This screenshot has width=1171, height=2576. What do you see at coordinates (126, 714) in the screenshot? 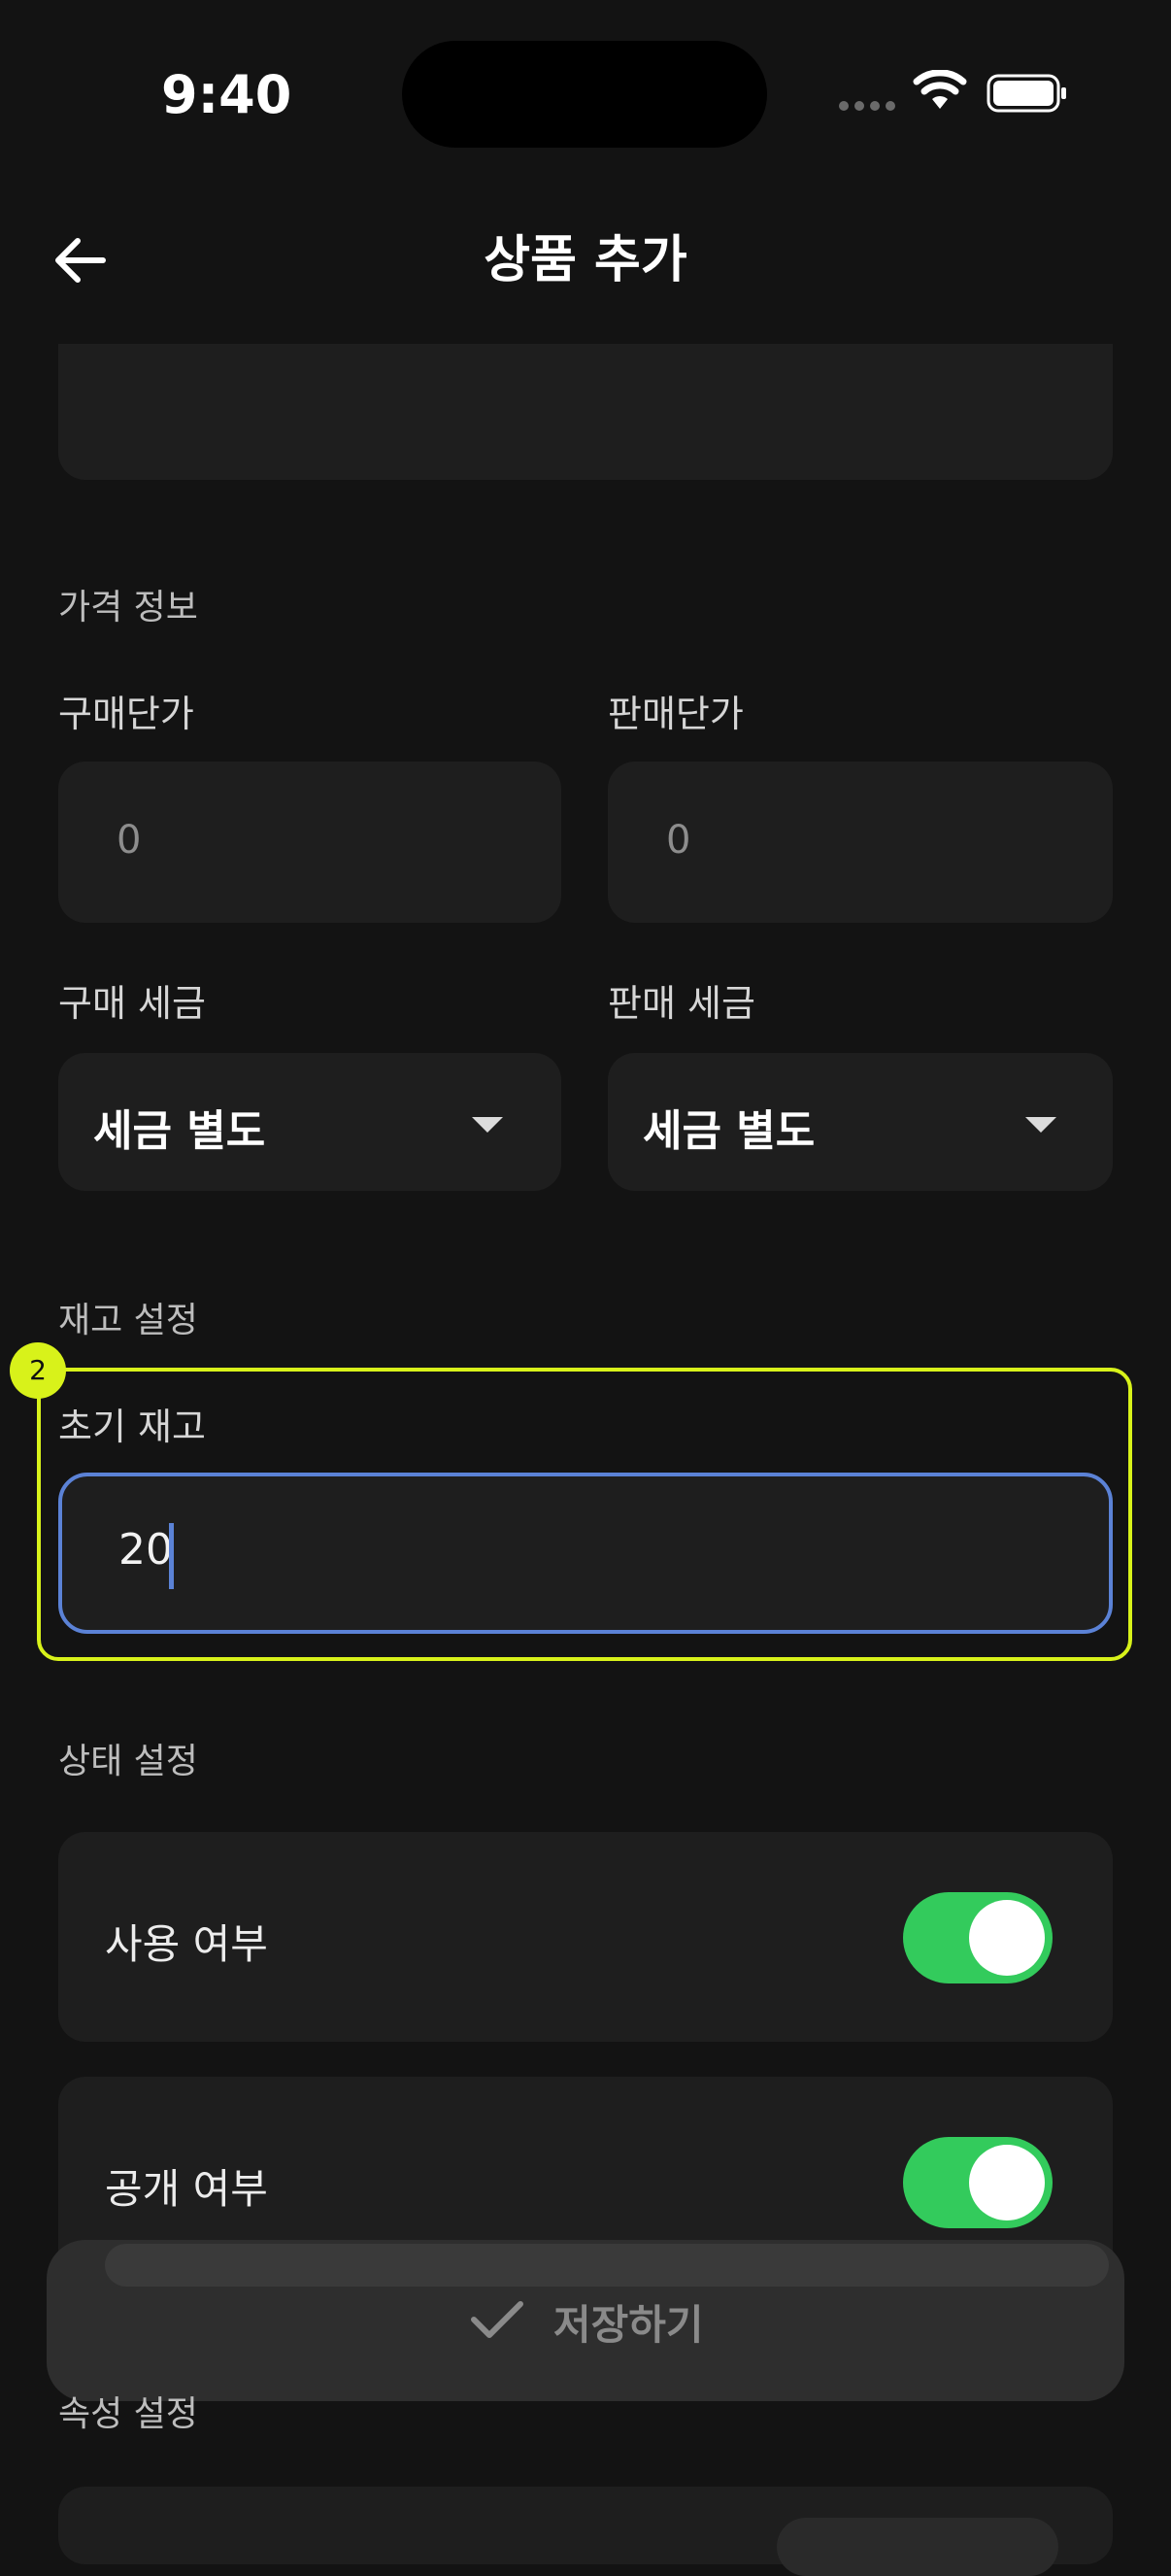
I see `purchase-price-label: 구매단가` at bounding box center [126, 714].